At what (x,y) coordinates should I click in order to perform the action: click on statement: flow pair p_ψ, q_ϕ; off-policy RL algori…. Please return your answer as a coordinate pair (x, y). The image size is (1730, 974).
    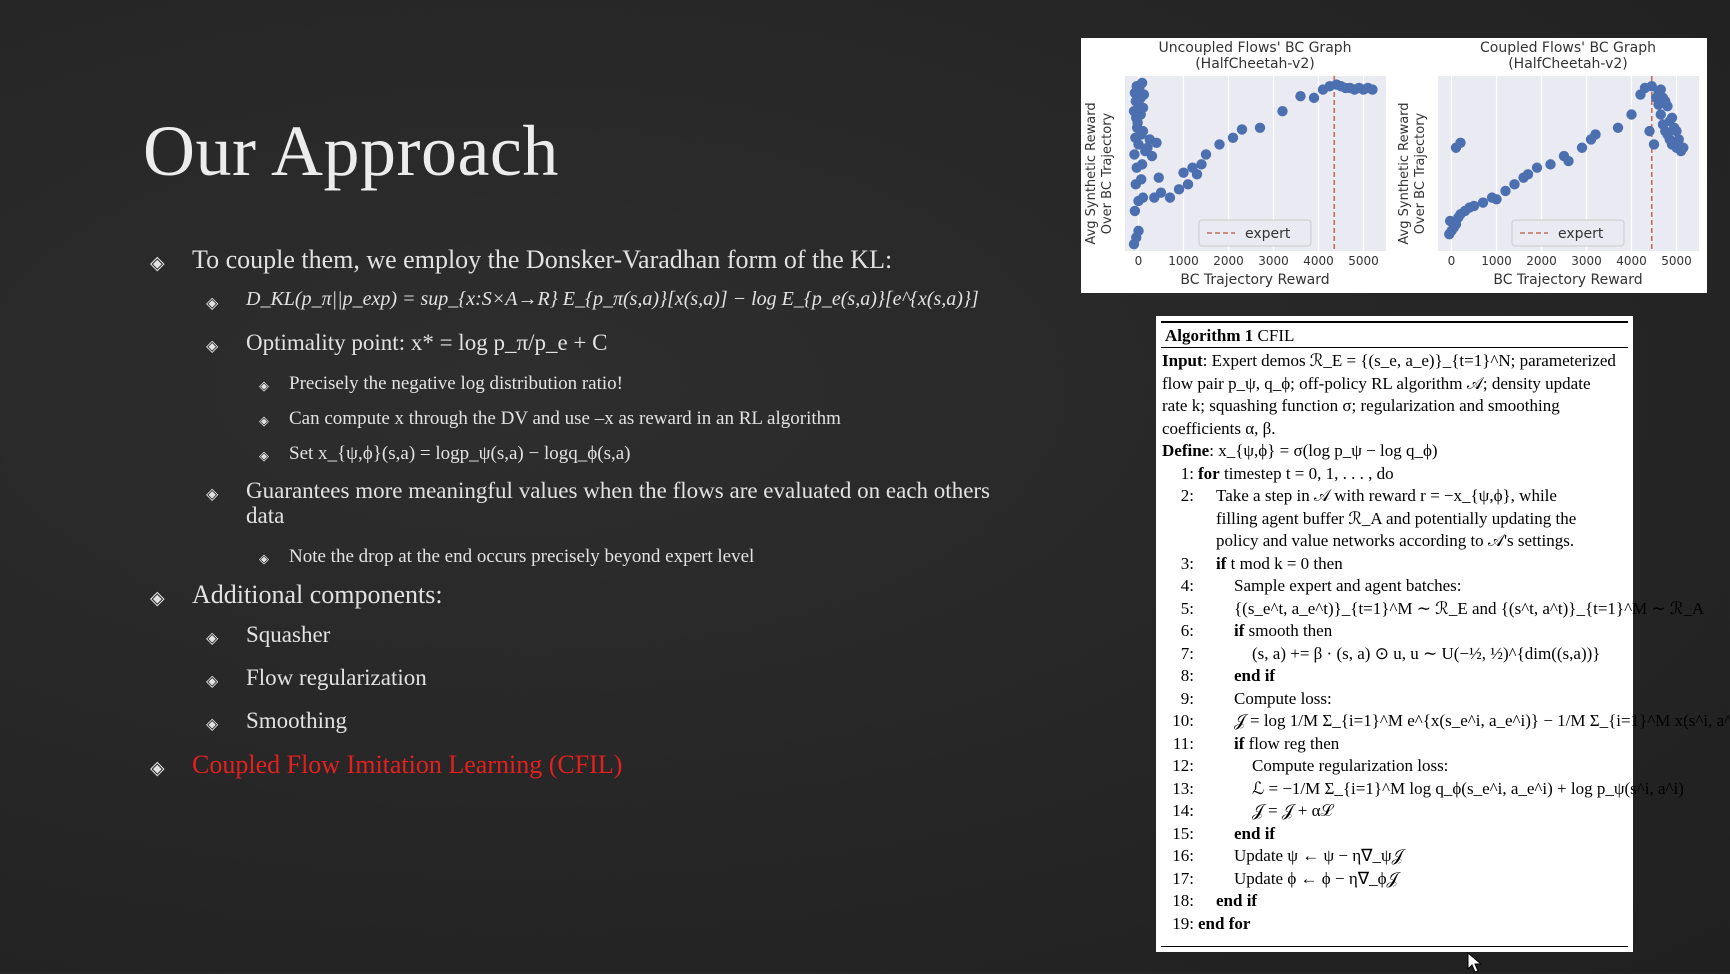
    Looking at the image, I should click on (1376, 383).